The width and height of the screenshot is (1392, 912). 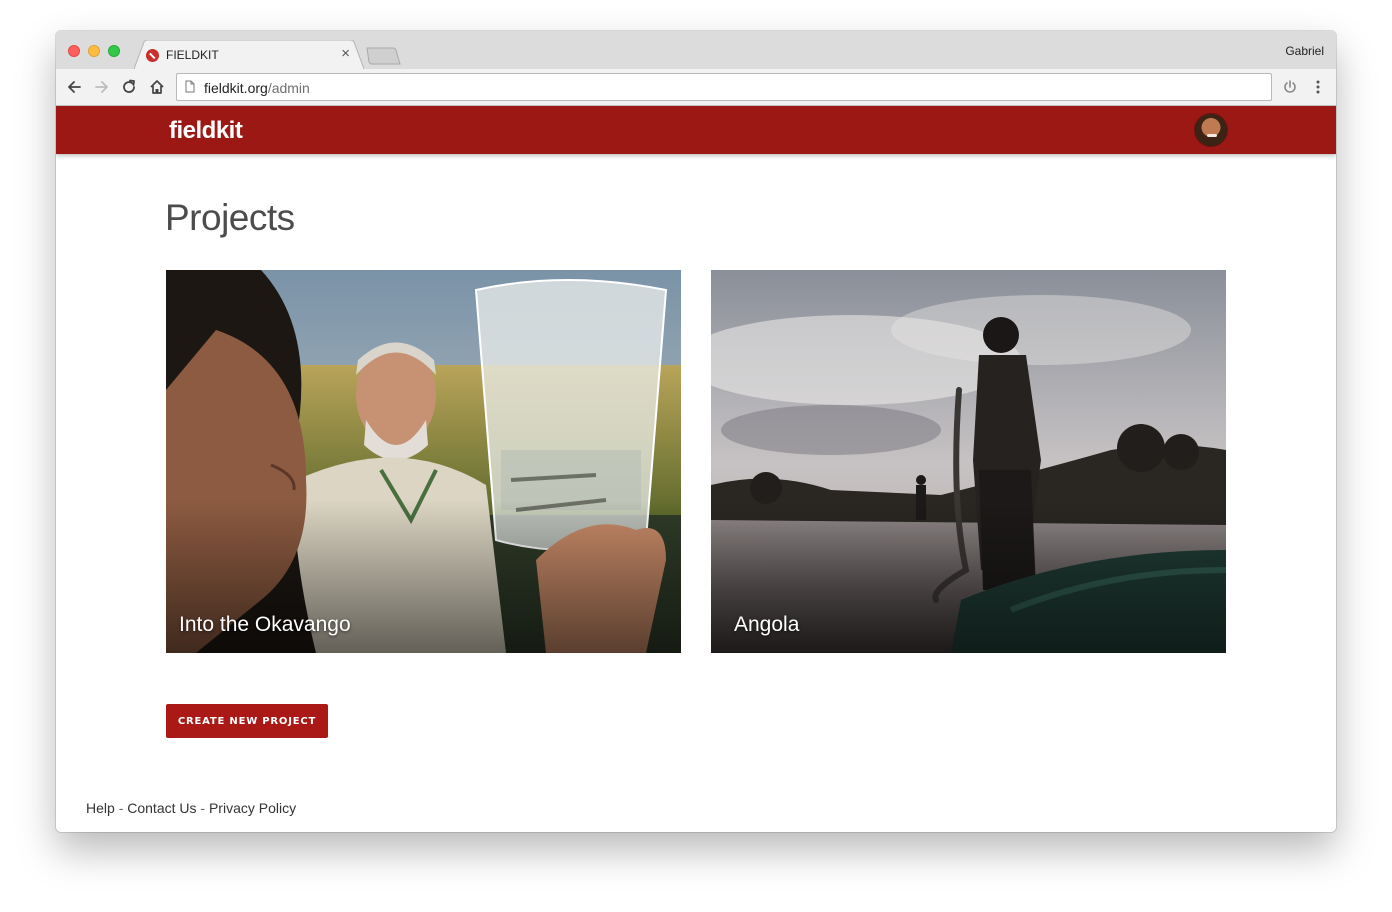 I want to click on fieldkit-logo: fieldkit, so click(x=206, y=131).